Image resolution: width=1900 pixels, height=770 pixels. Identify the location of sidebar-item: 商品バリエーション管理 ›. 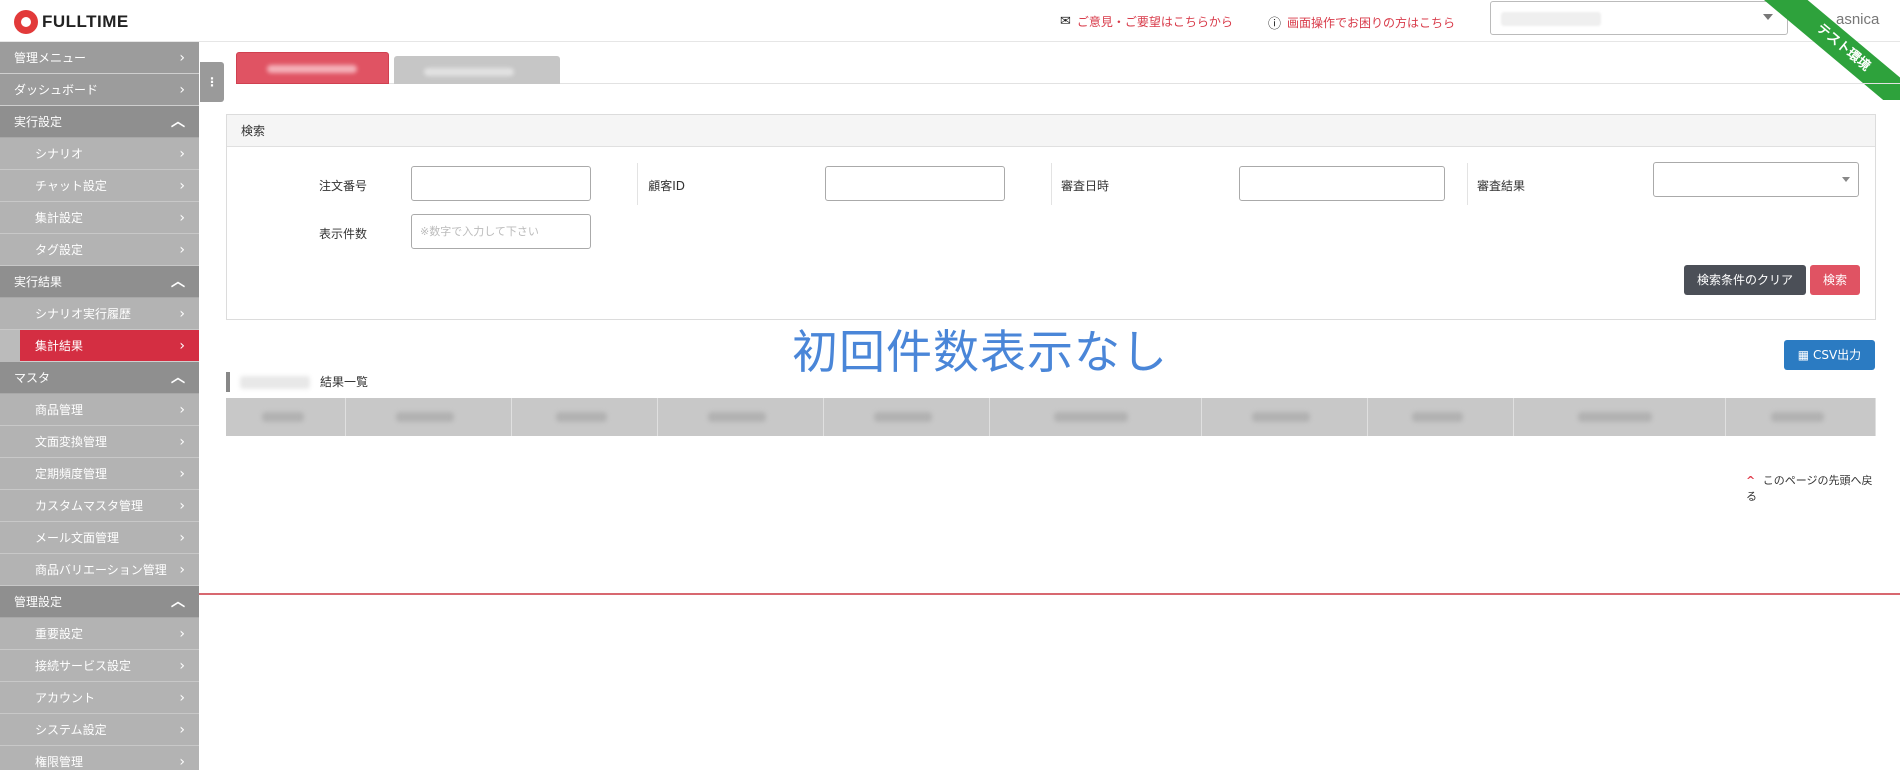
(99, 570).